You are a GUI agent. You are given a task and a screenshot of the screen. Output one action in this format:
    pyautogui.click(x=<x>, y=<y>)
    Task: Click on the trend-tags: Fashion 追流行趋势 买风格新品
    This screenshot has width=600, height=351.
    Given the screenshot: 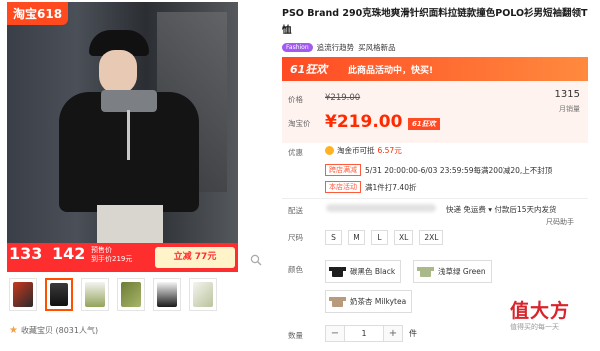 What is the action you would take?
    pyautogui.click(x=339, y=47)
    